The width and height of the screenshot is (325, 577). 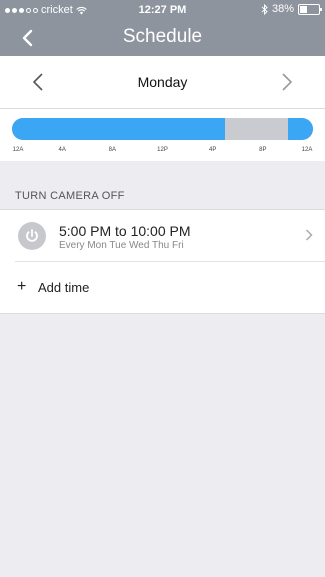 I want to click on status-right: 38%, so click(x=291, y=9).